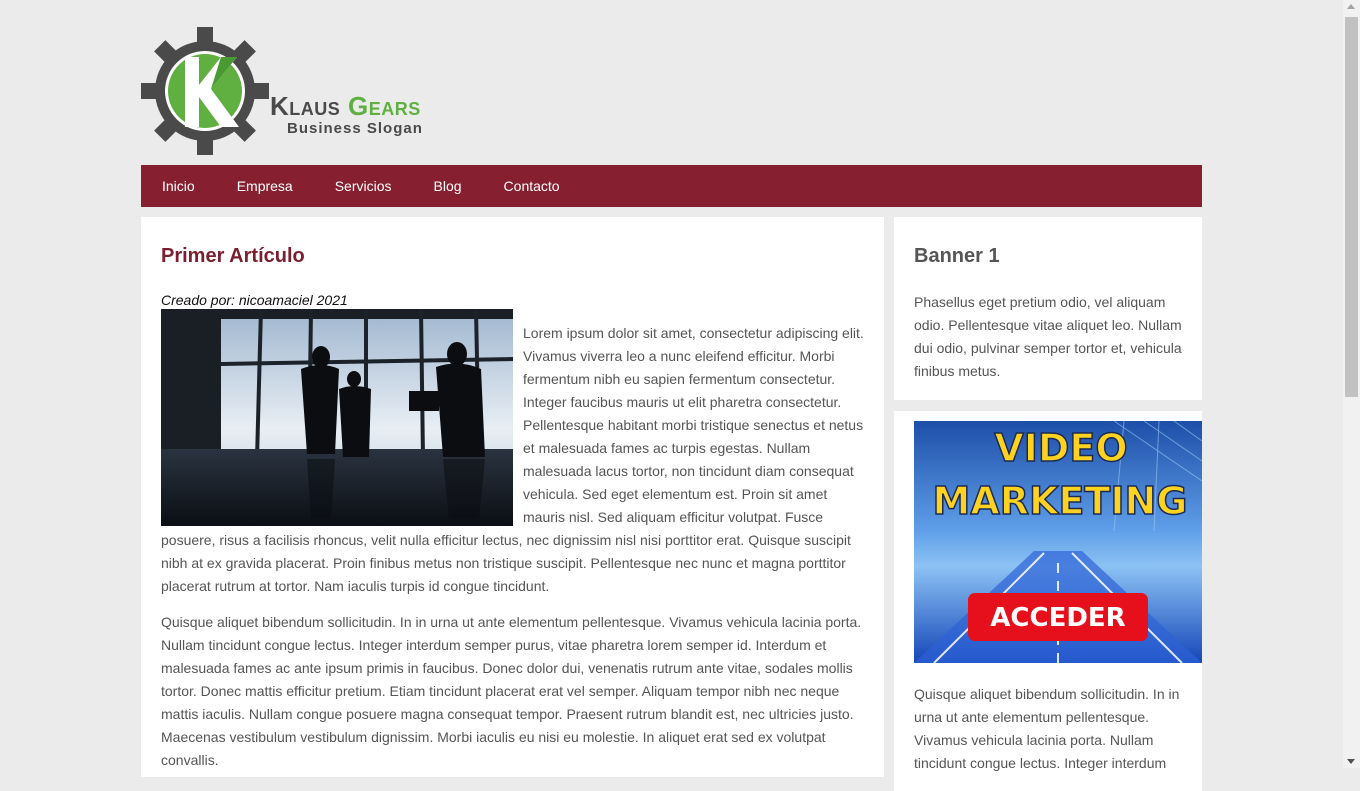 The image size is (1360, 791). What do you see at coordinates (512, 256) in the screenshot?
I see `article-title: Primer Artículo` at bounding box center [512, 256].